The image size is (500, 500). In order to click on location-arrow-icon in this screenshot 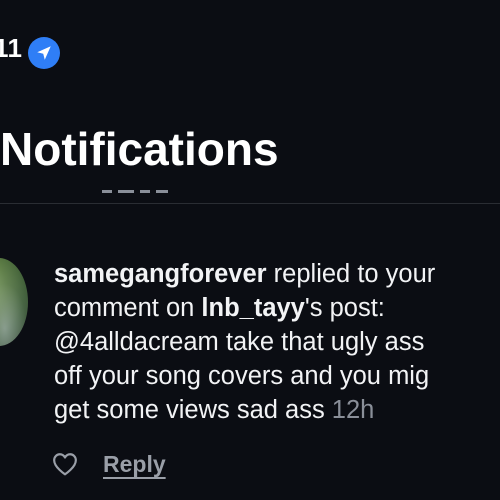, I will do `click(44, 53)`.